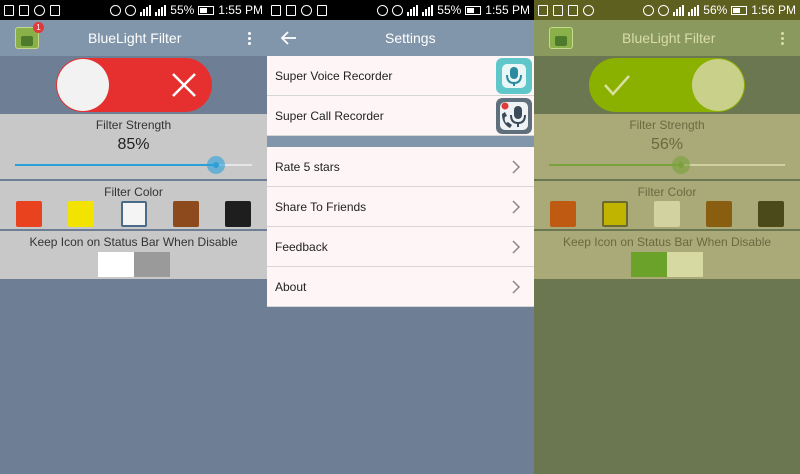  I want to click on settings-item-label: Share To Friends, so click(321, 206).